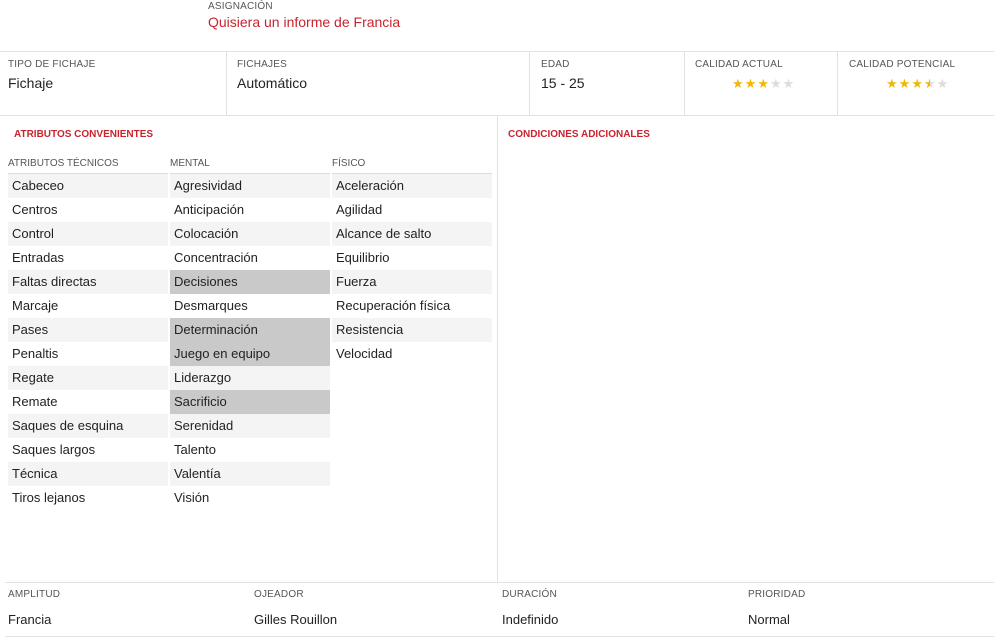  Describe the element at coordinates (250, 234) in the screenshot. I see `attribute-item: Colocación` at that location.